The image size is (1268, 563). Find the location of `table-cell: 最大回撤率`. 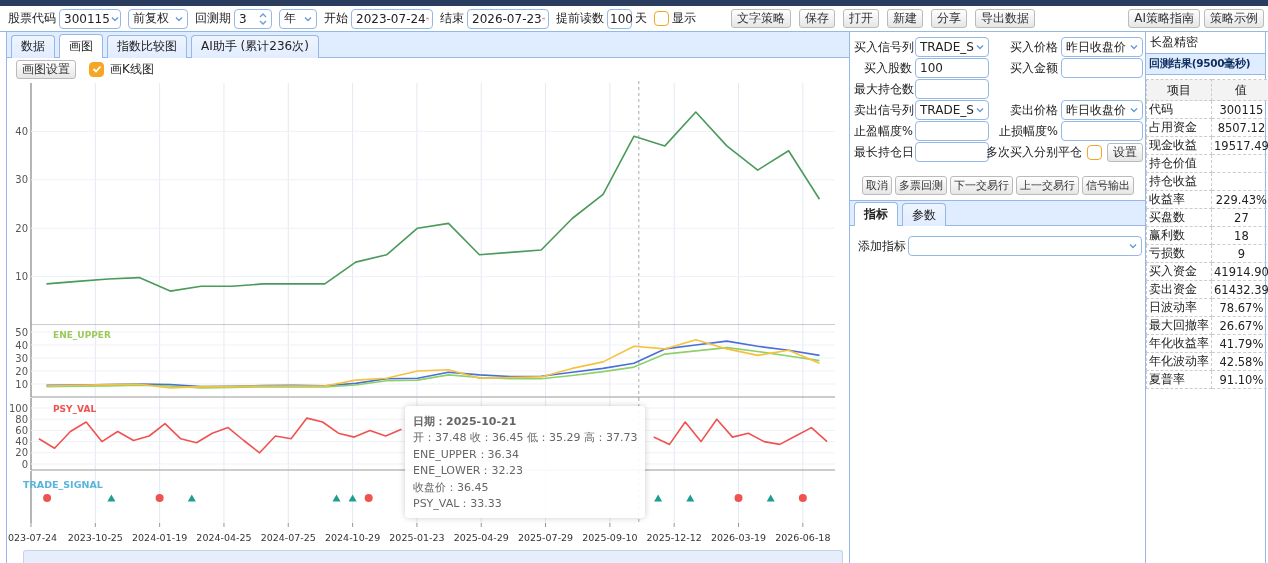

table-cell: 最大回撤率 is located at coordinates (1179, 325).